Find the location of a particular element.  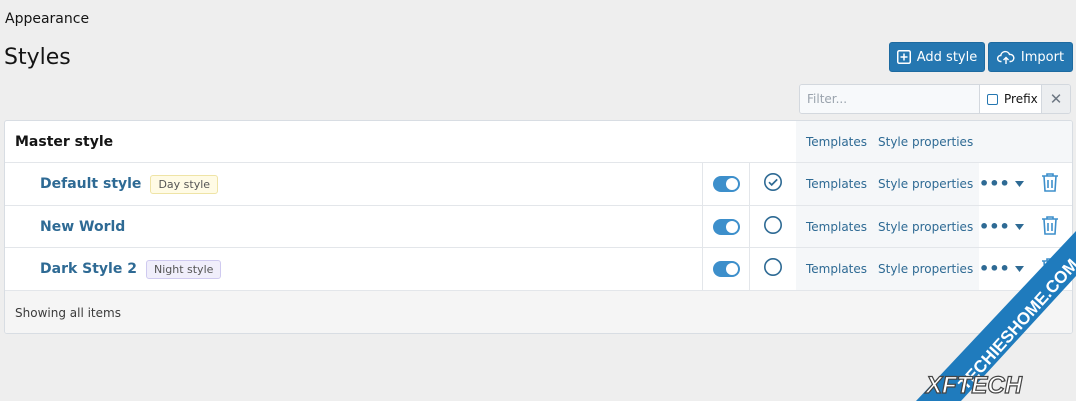

checkbox-icon is located at coordinates (992, 99).